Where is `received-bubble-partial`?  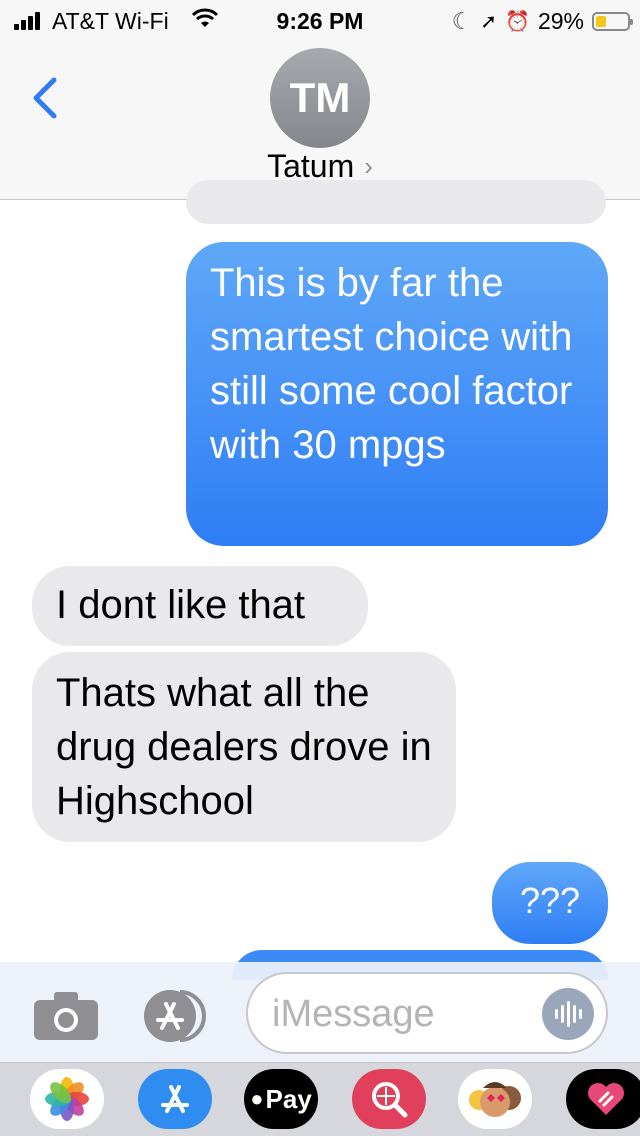
received-bubble-partial is located at coordinates (396, 202).